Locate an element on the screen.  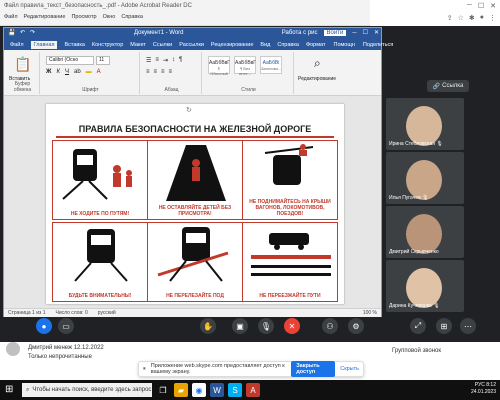
participants-button: ⚇ is located at coordinates (330, 326).